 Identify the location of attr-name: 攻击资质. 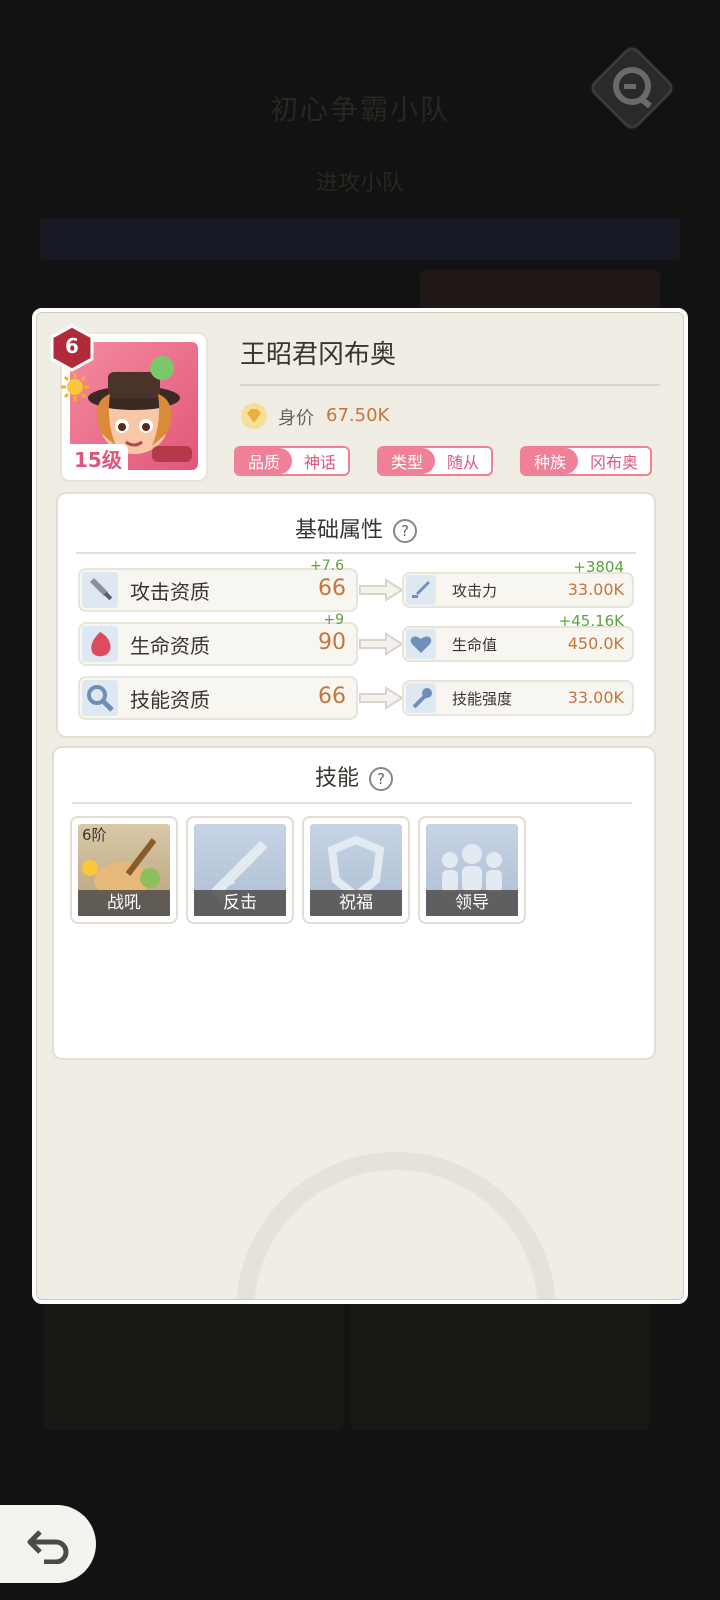
(170, 592).